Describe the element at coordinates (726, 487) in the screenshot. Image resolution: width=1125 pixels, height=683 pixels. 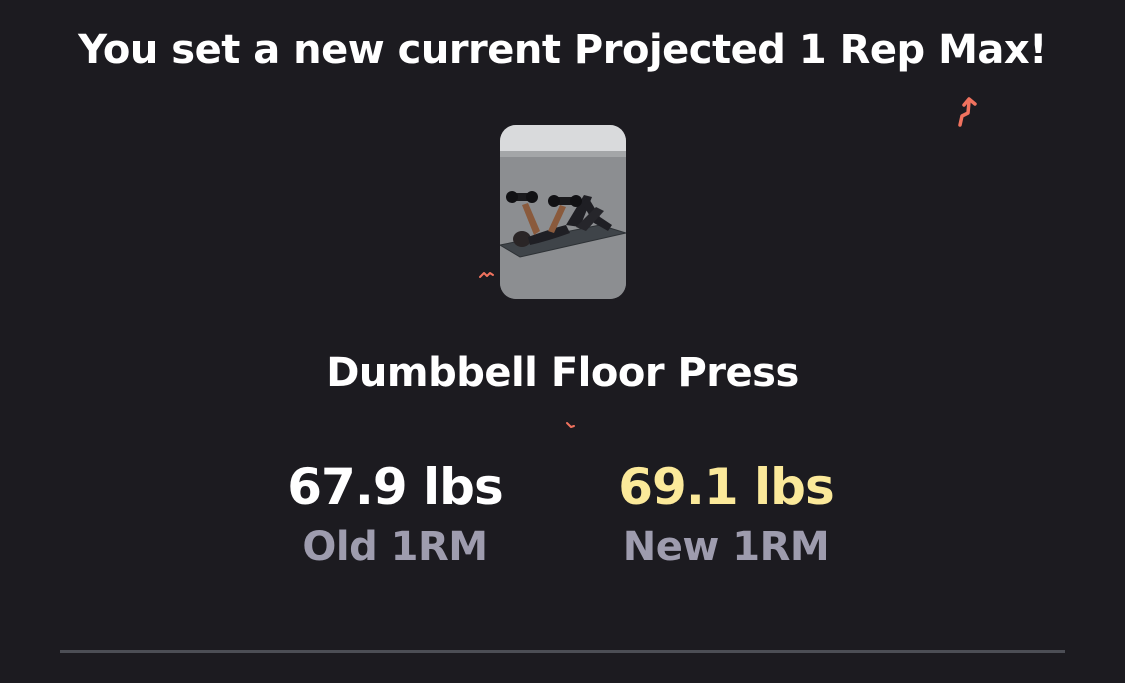
I see `new-1rm-value: 69.1 lbs` at that location.